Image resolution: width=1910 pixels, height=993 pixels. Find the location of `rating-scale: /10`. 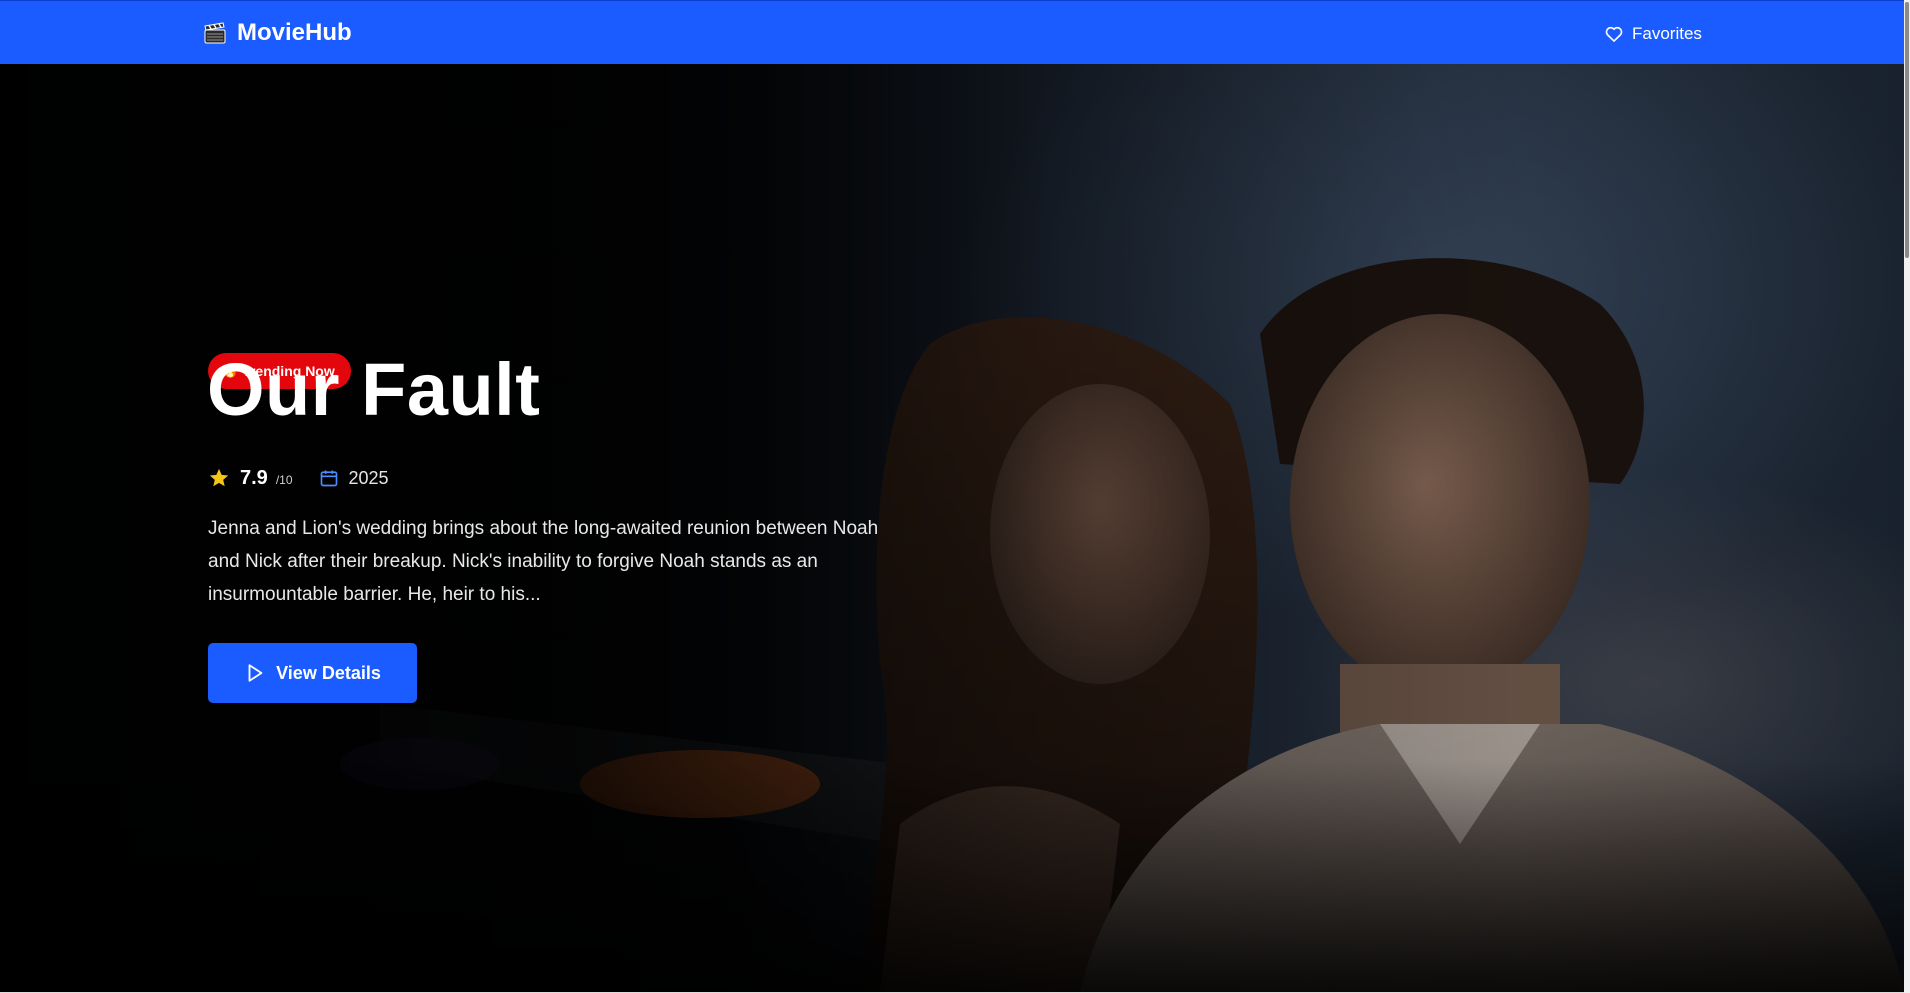

rating-scale: /10 is located at coordinates (284, 480).